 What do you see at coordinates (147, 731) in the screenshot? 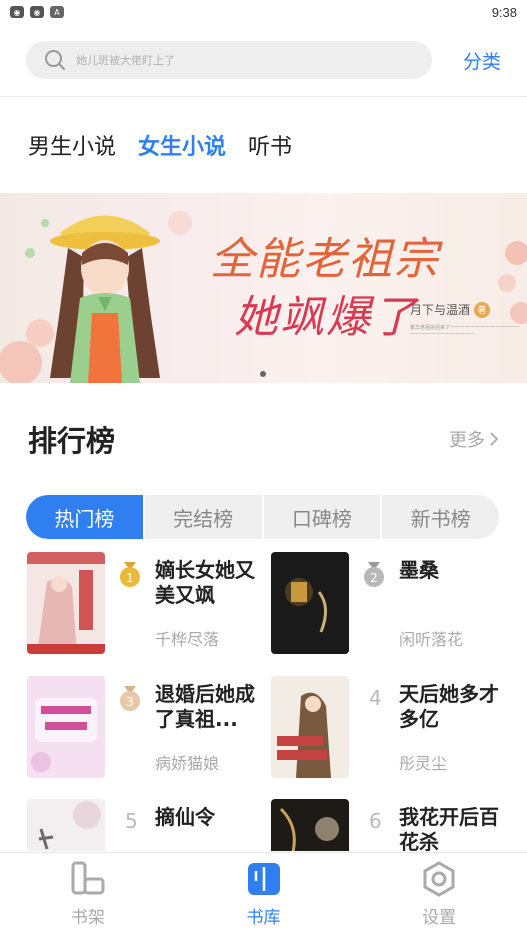
I see `book-item-3: 3 退婚后她成了真祖... 病娇猫娘` at bounding box center [147, 731].